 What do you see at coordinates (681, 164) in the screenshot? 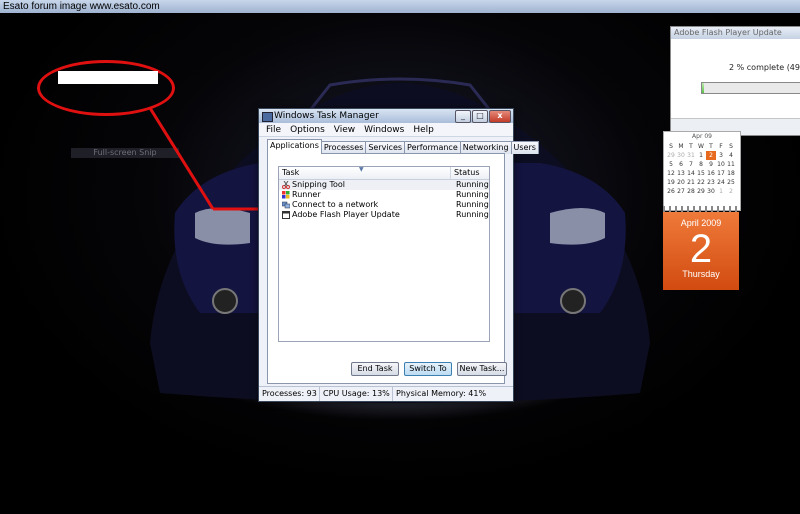
I see `calendar-day: 6` at bounding box center [681, 164].